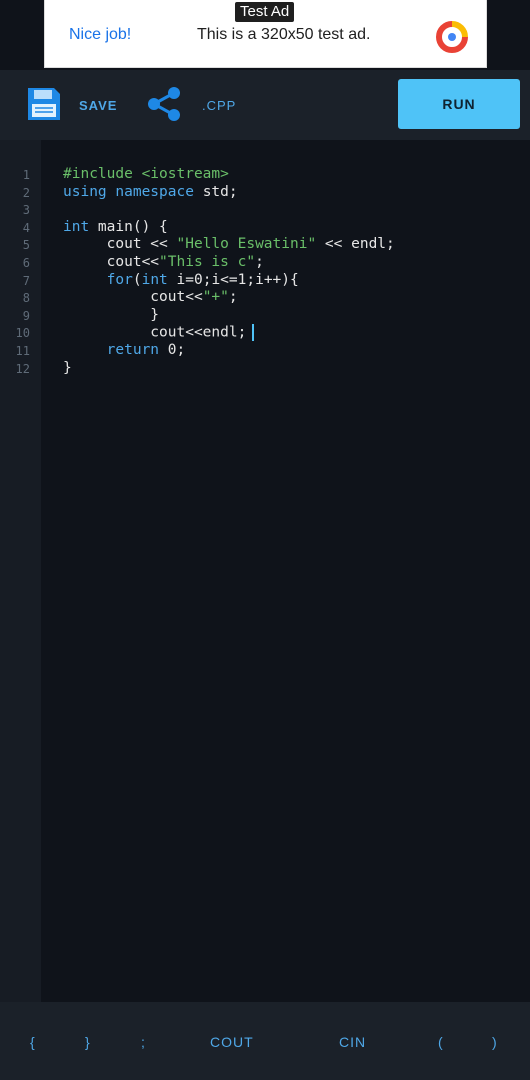  I want to click on run-button: RUN, so click(459, 104).